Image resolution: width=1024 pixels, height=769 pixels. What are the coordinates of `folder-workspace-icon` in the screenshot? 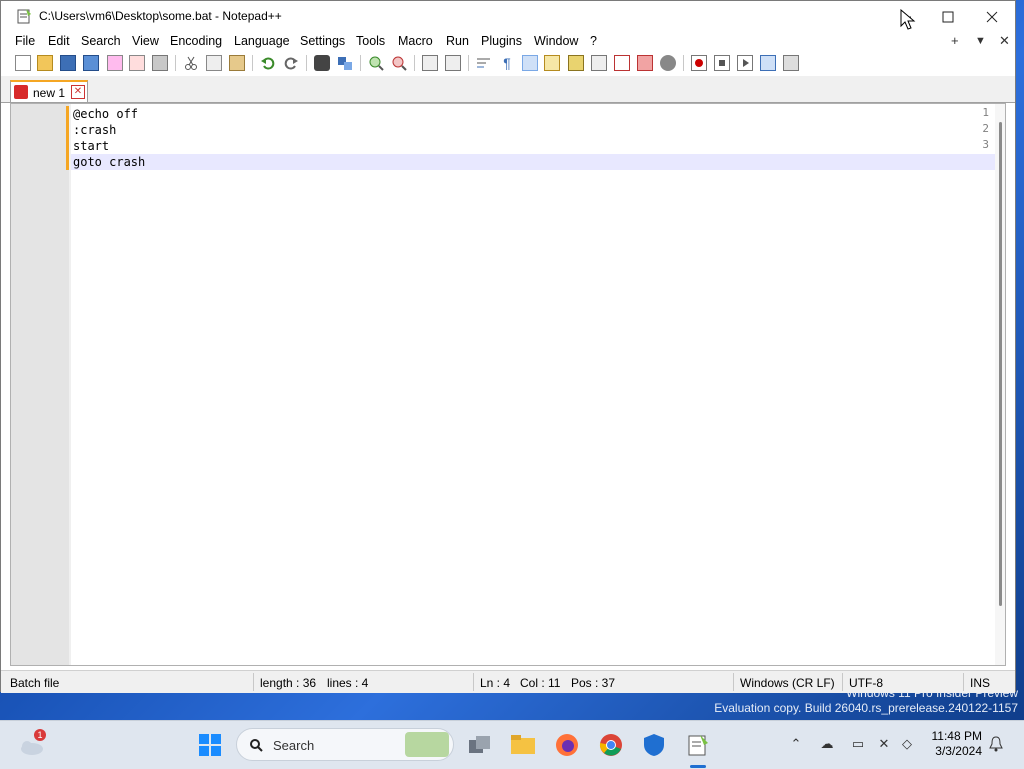 It's located at (645, 63).